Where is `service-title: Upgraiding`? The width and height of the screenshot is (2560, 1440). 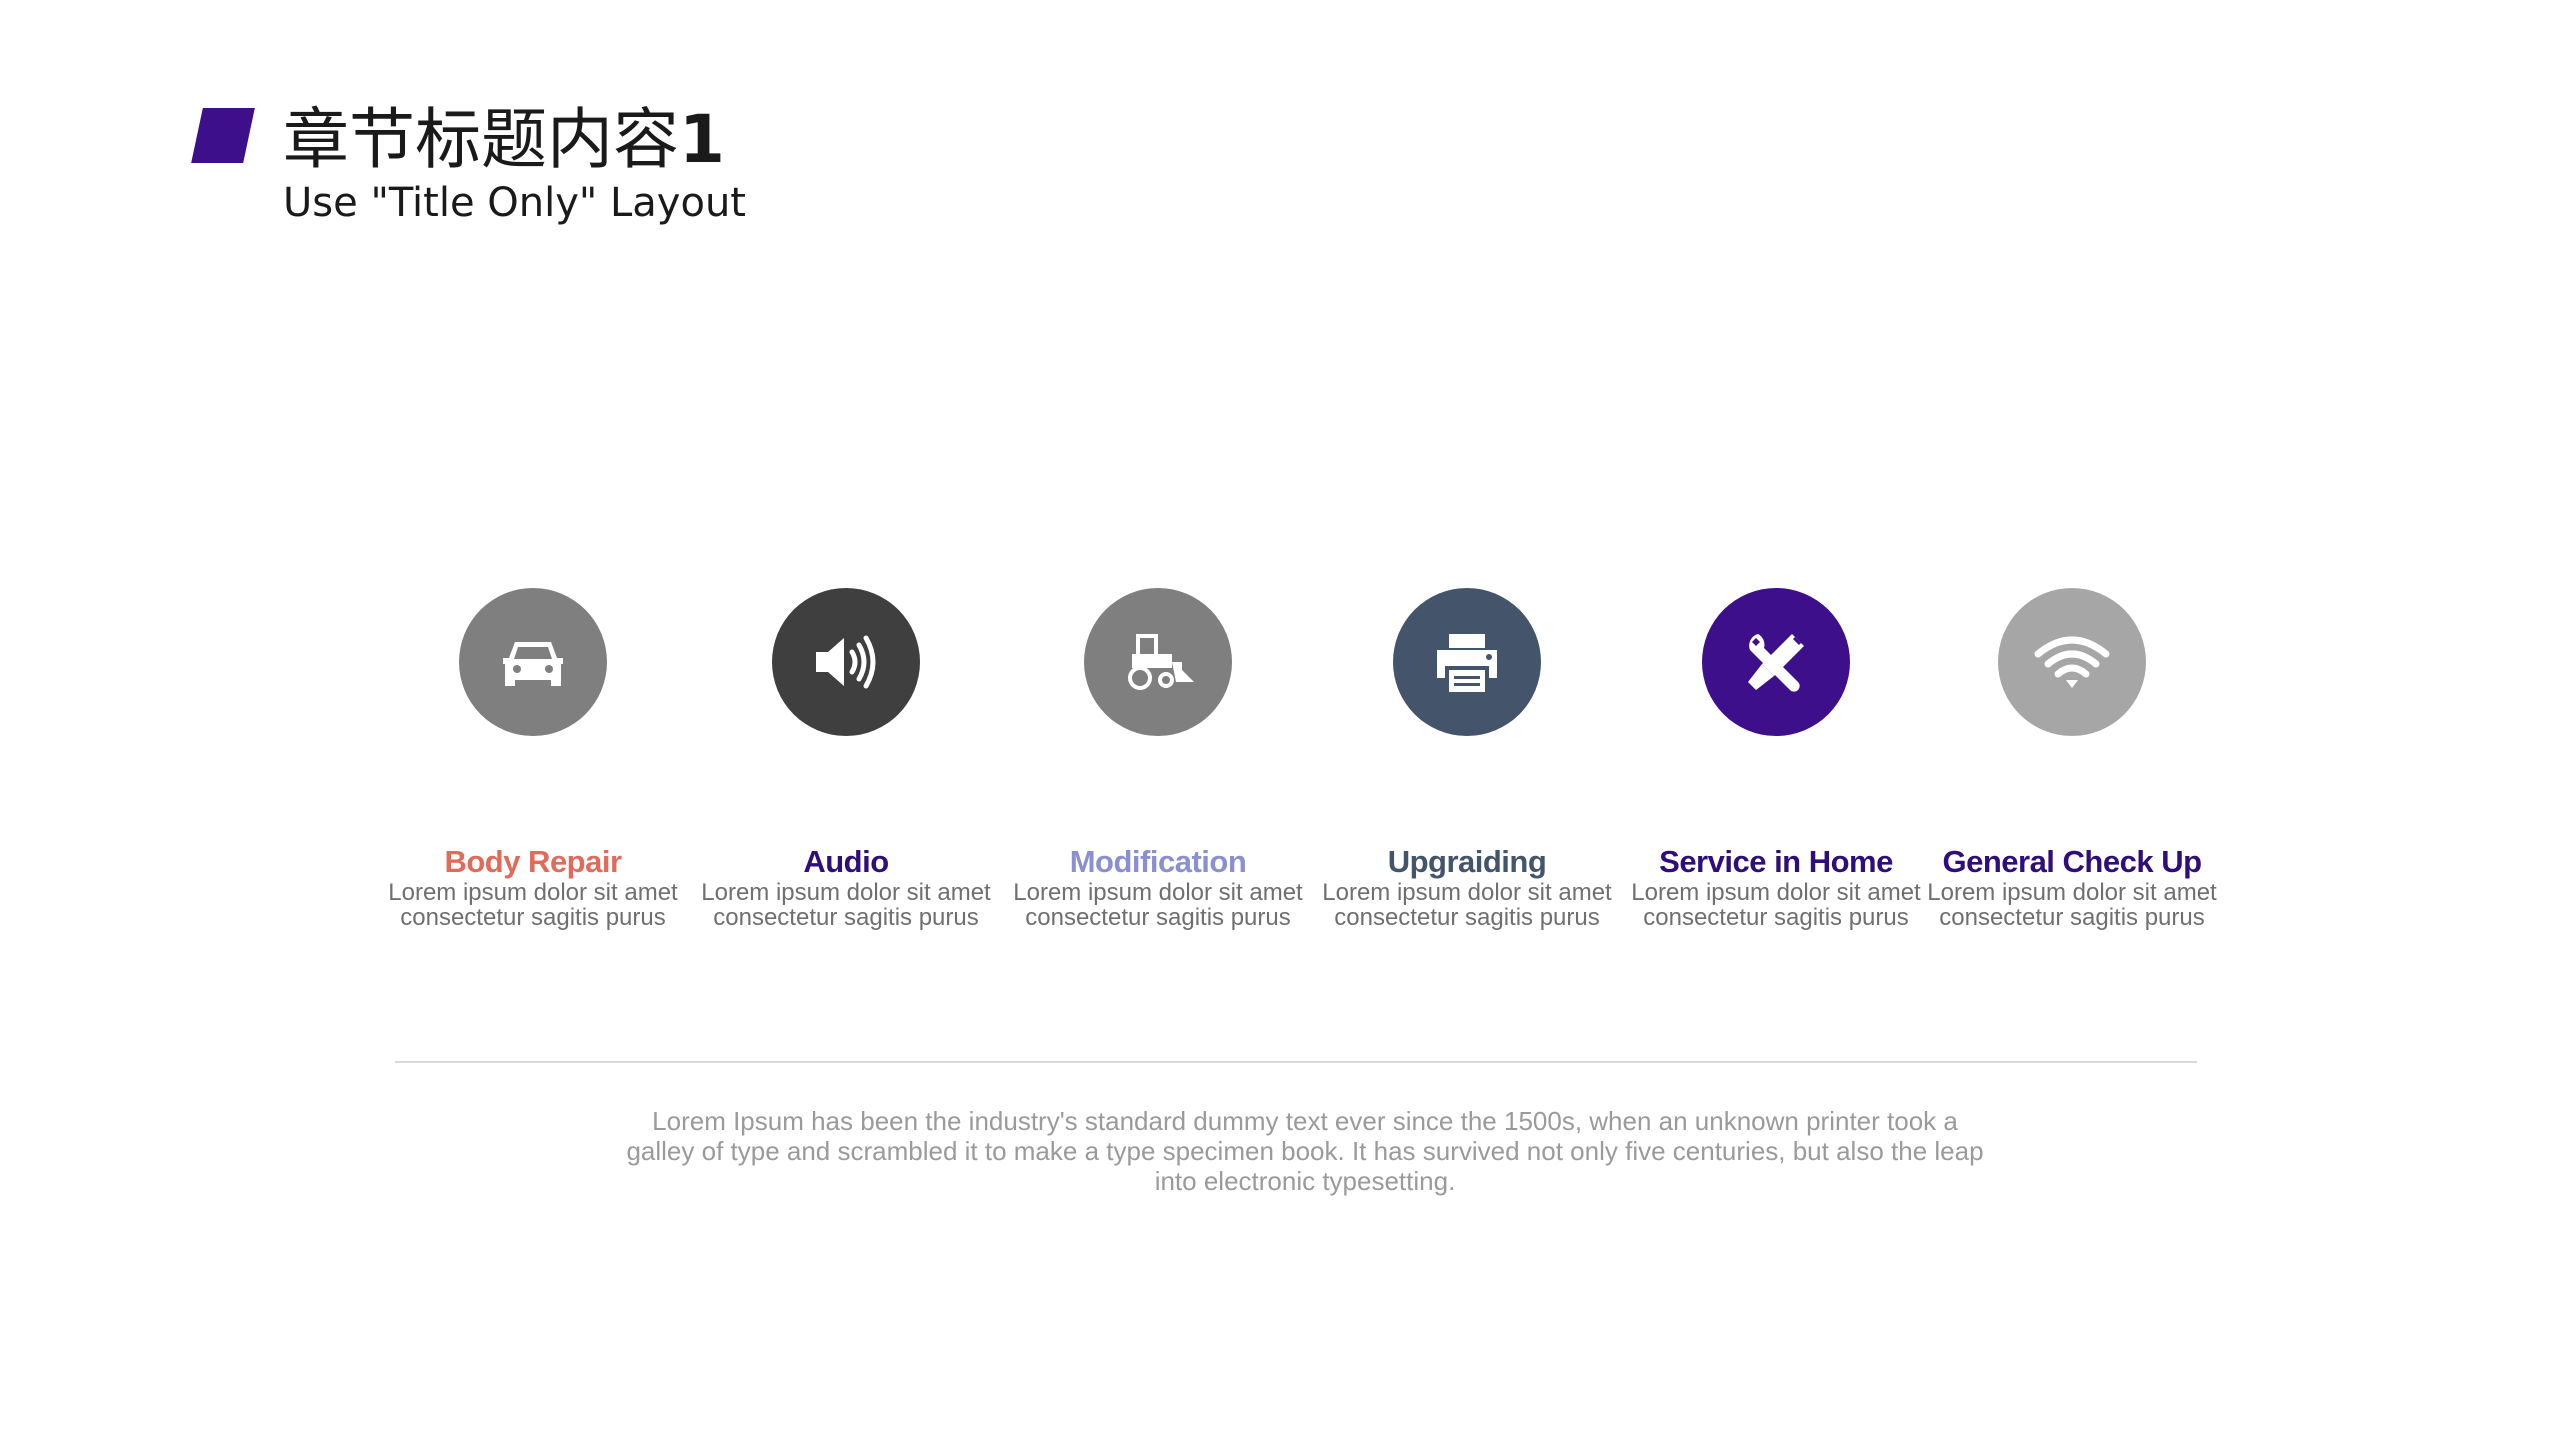 service-title: Upgraiding is located at coordinates (1467, 861).